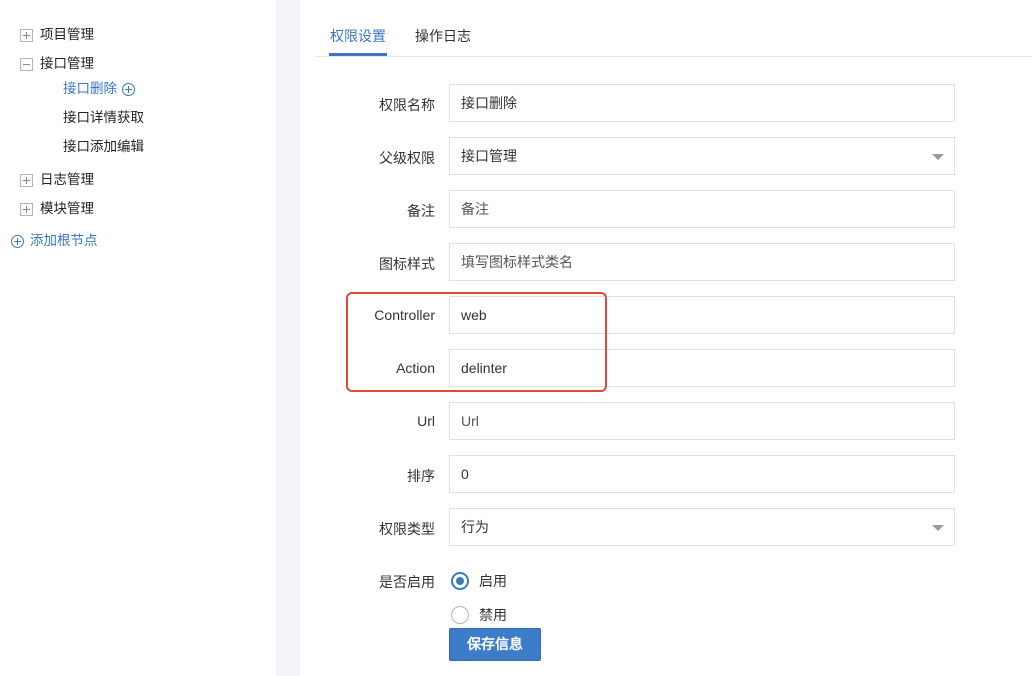 The width and height of the screenshot is (1032, 676). Describe the element at coordinates (493, 581) in the screenshot. I see `radio-enable-label: 启用` at that location.